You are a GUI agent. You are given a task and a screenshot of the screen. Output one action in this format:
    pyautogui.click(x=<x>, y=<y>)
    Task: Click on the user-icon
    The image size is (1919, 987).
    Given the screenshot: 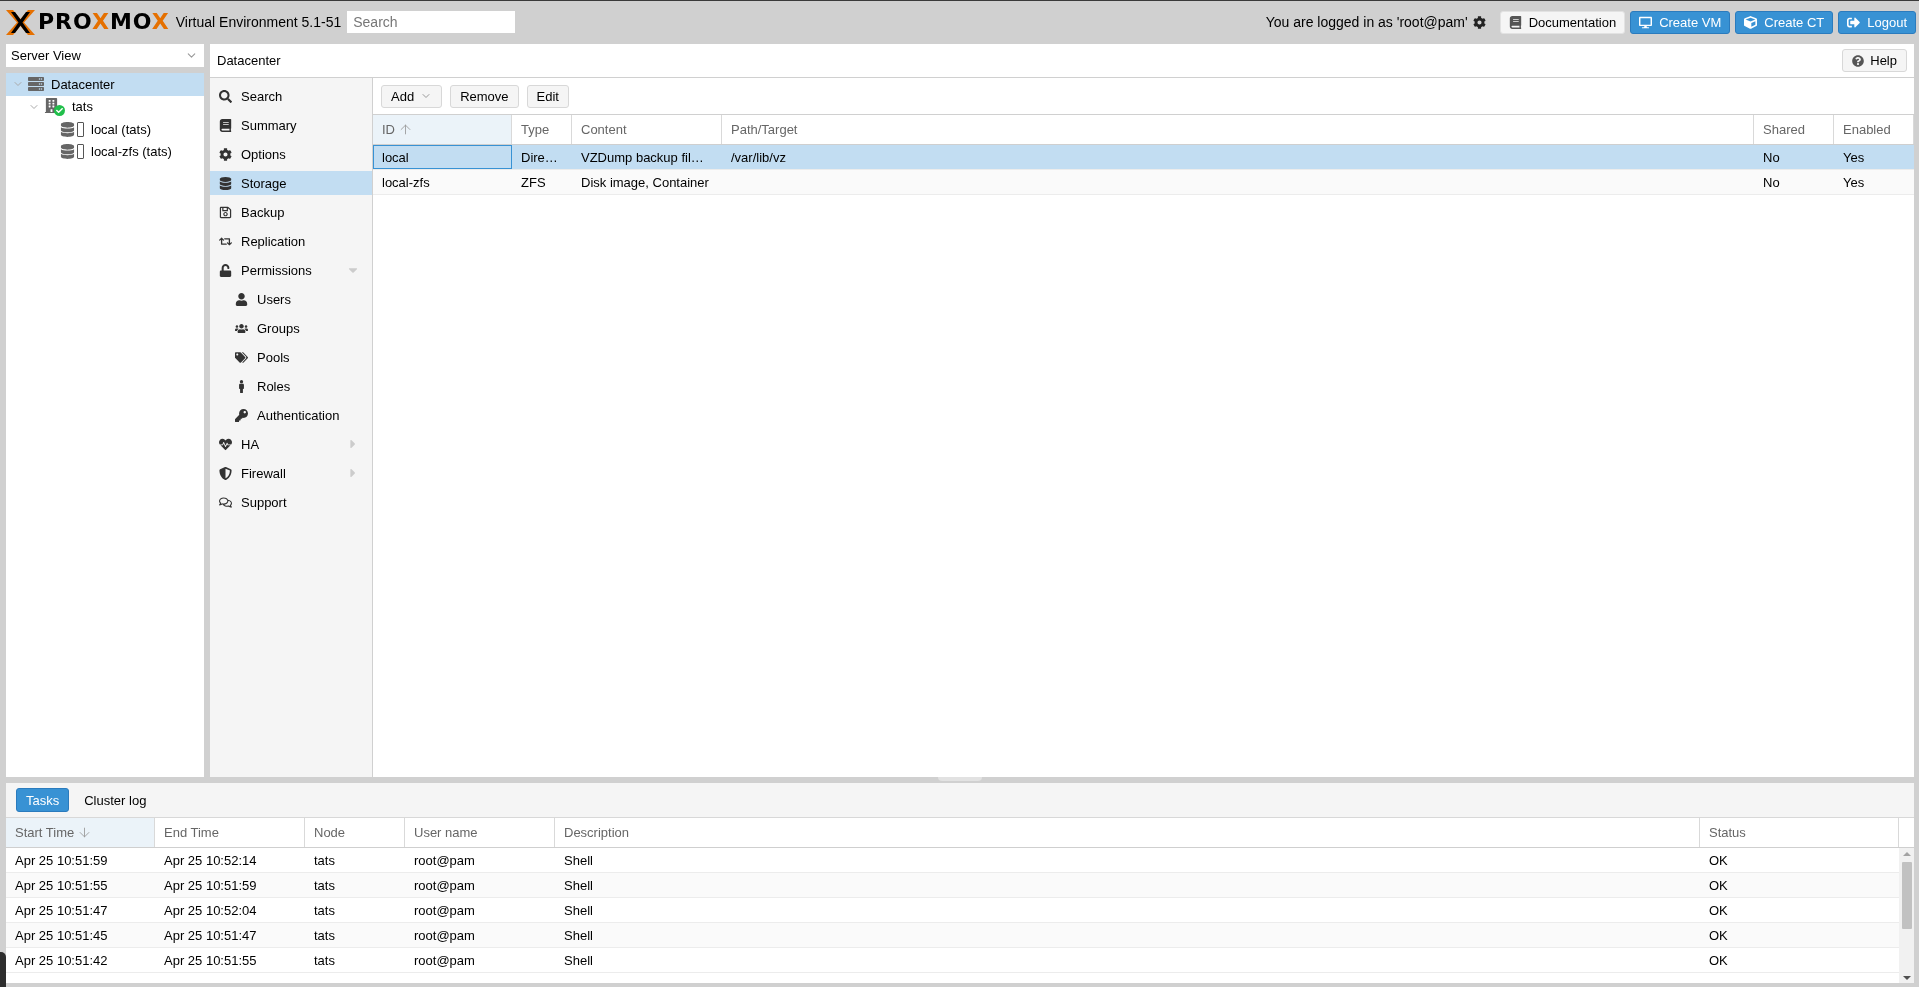 What is the action you would take?
    pyautogui.click(x=241, y=299)
    